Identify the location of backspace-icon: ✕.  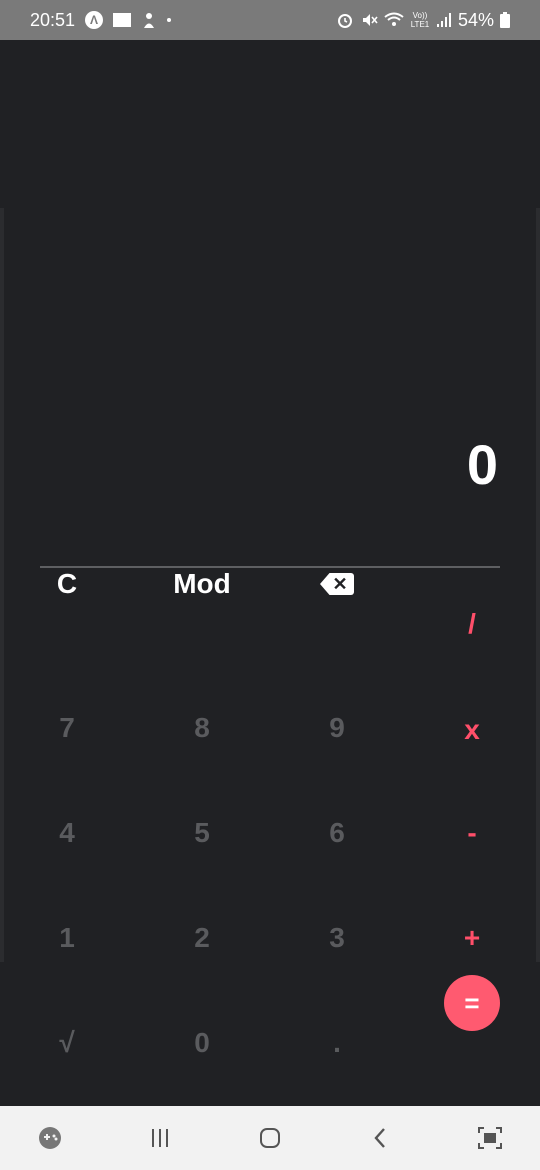
(337, 584).